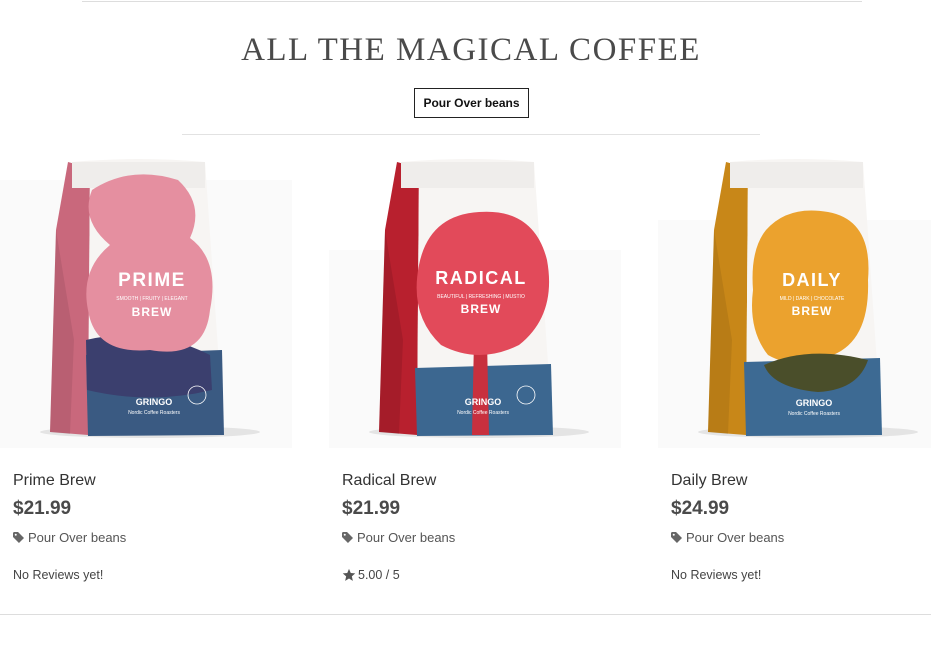 This screenshot has height=645, width=931. I want to click on bag-descriptor-text: BEAUTIFUL | REFRESHING | MUSTIO, so click(481, 297).